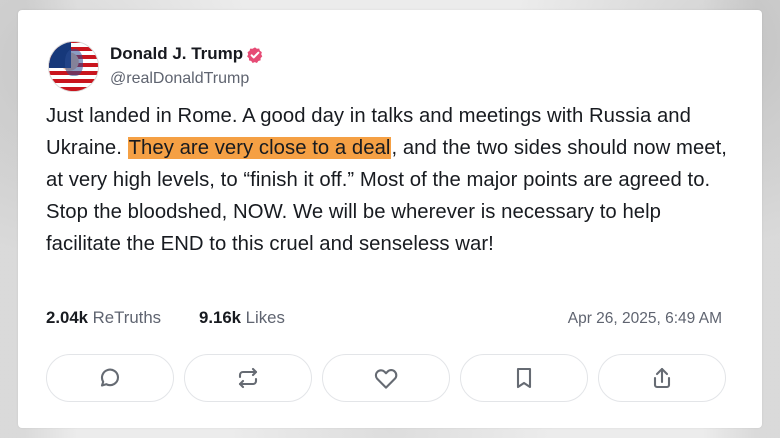  Describe the element at coordinates (176, 54) in the screenshot. I see `author-name: Donald J. Trump` at that location.